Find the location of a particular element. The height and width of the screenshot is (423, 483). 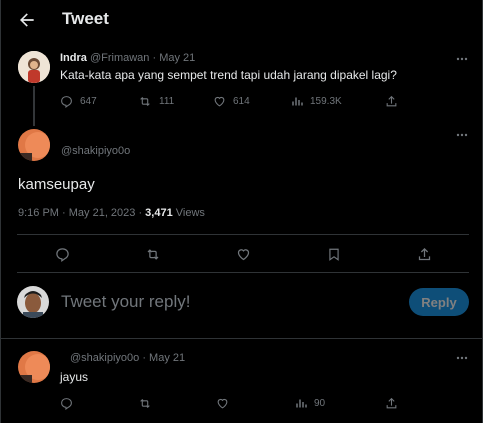

bookmark-icon is located at coordinates (334, 254).